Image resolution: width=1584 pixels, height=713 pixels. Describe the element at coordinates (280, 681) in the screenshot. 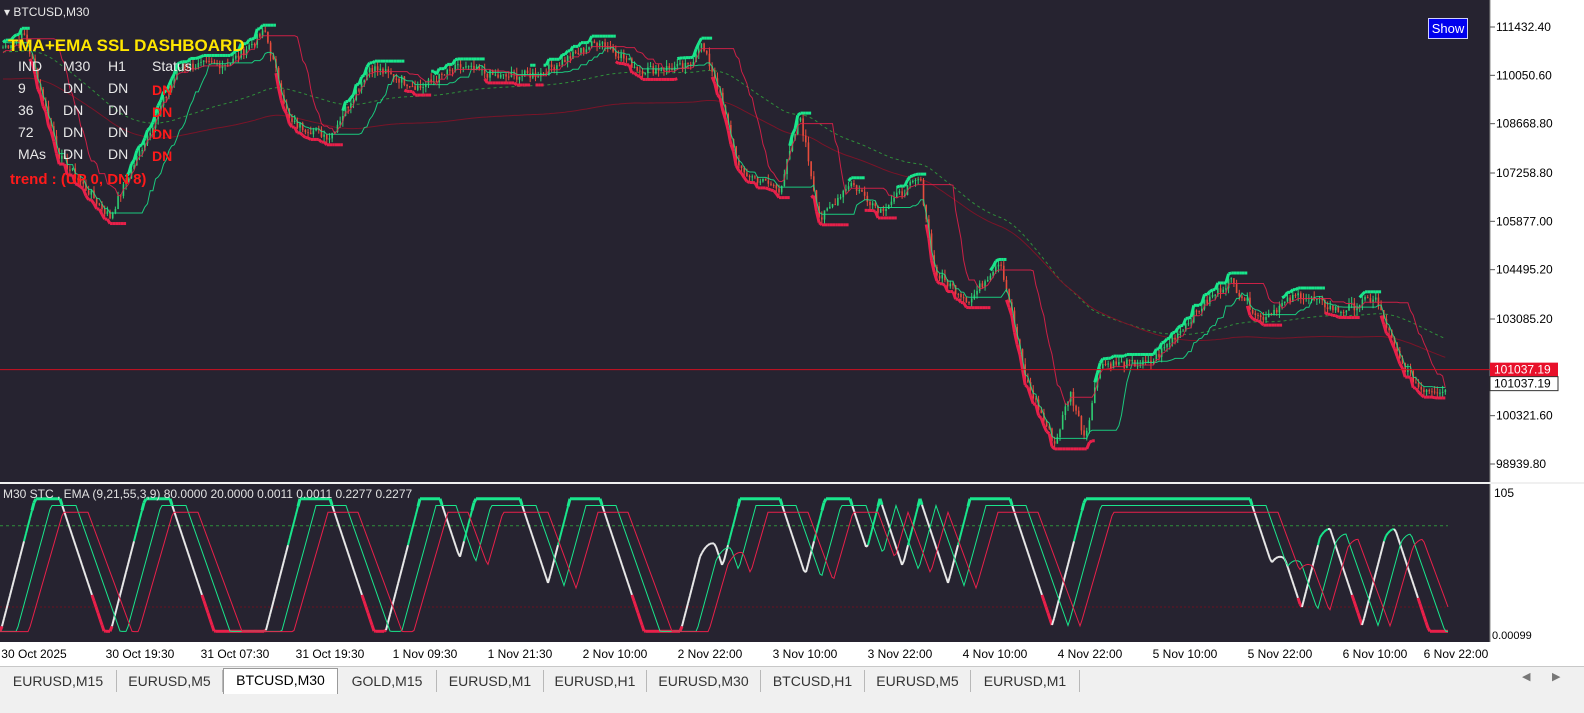

I see `tab-btcusd-m30: BTCUSD,M30` at that location.